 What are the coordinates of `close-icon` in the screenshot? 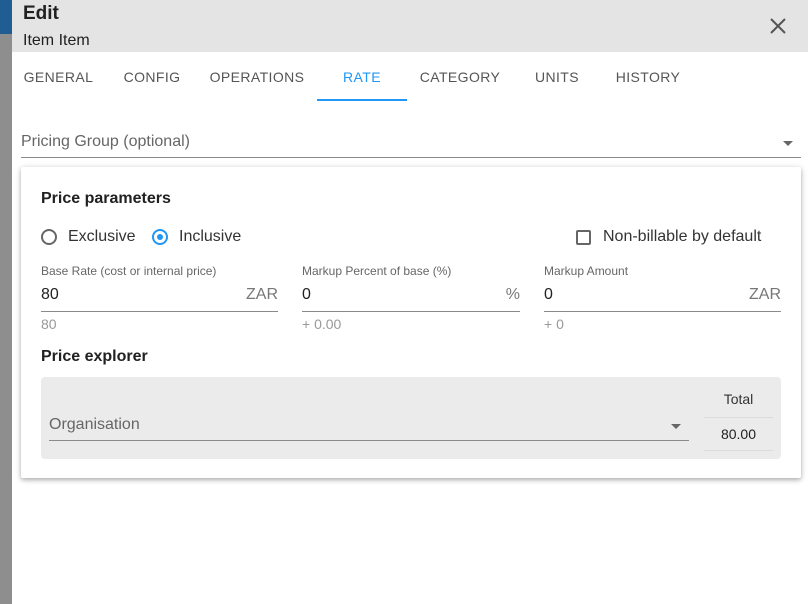 It's located at (778, 26).